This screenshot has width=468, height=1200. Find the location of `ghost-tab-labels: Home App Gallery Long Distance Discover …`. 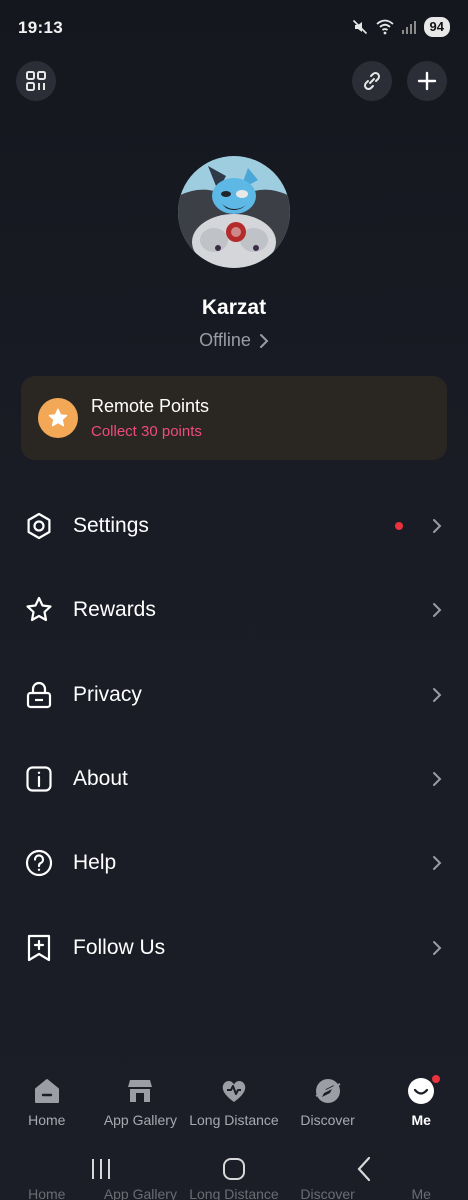

ghost-tab-labels: Home App Gallery Long Distance Discover … is located at coordinates (234, 1193).